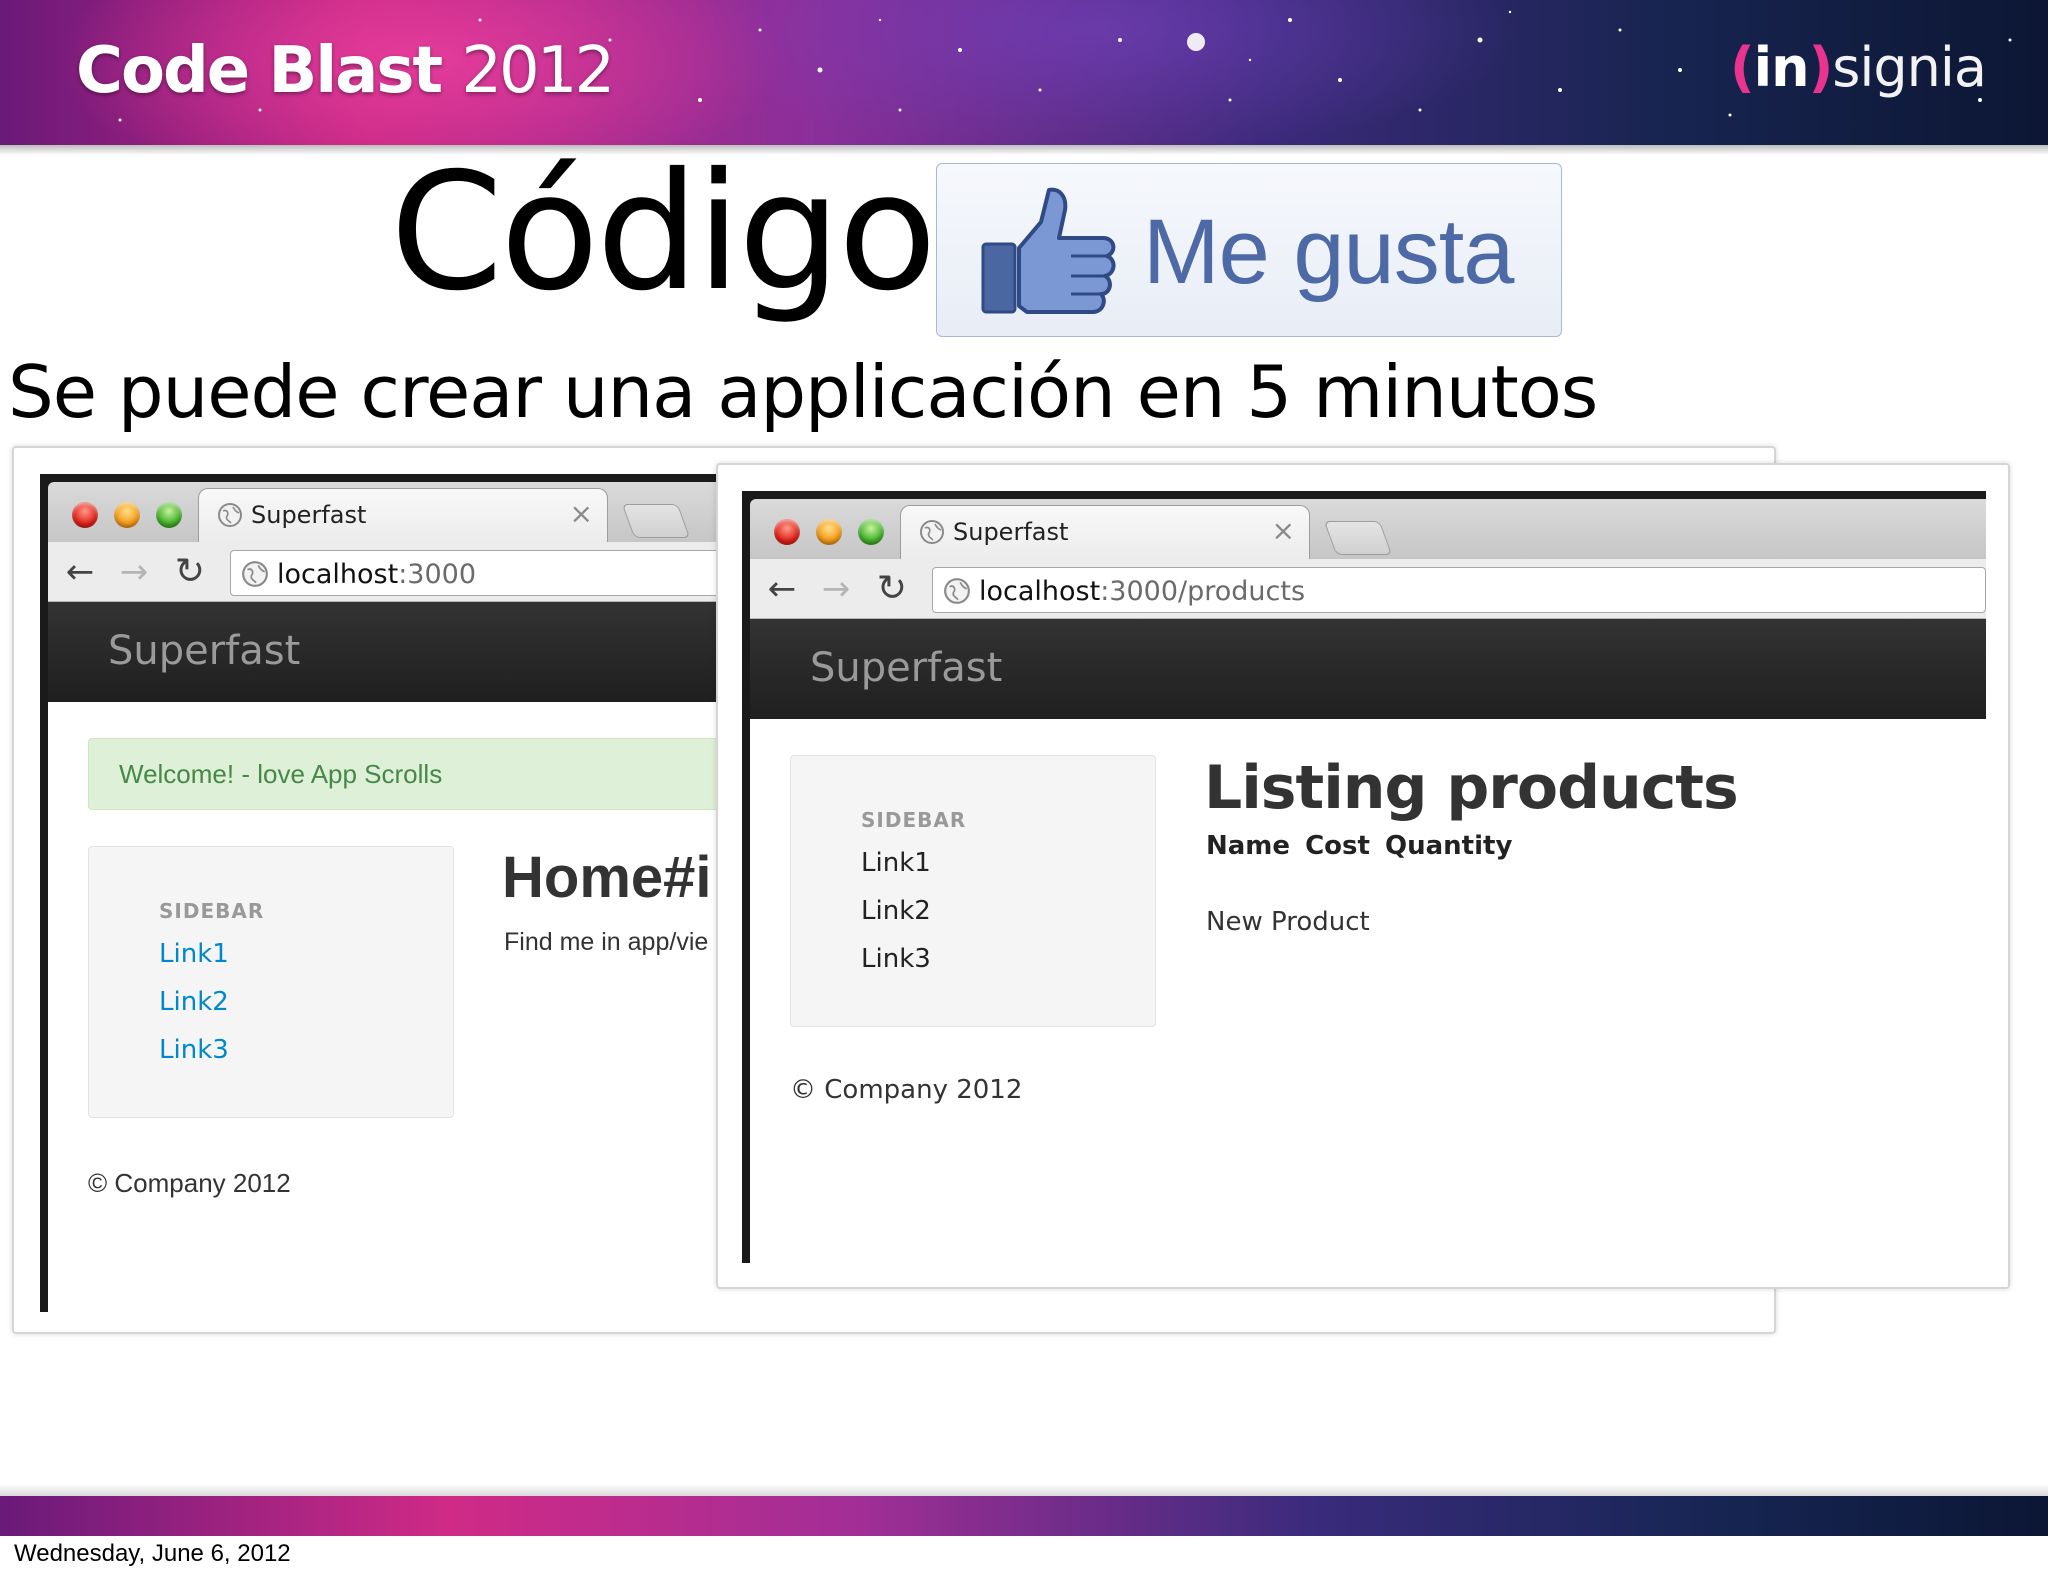 The height and width of the screenshot is (1576, 2048). Describe the element at coordinates (152, 1553) in the screenshot. I see `slide-date: Wednesday, June 6, 2012` at that location.